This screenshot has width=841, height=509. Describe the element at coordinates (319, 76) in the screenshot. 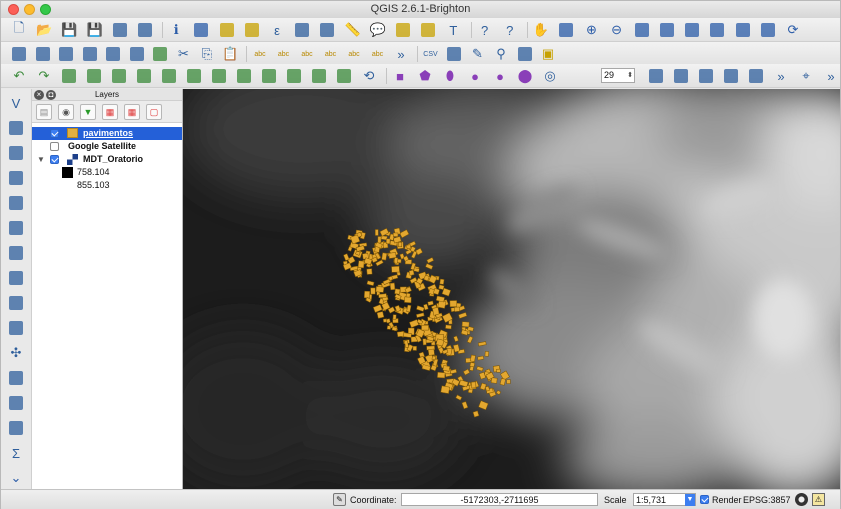

I see `merge-features-icon` at that location.